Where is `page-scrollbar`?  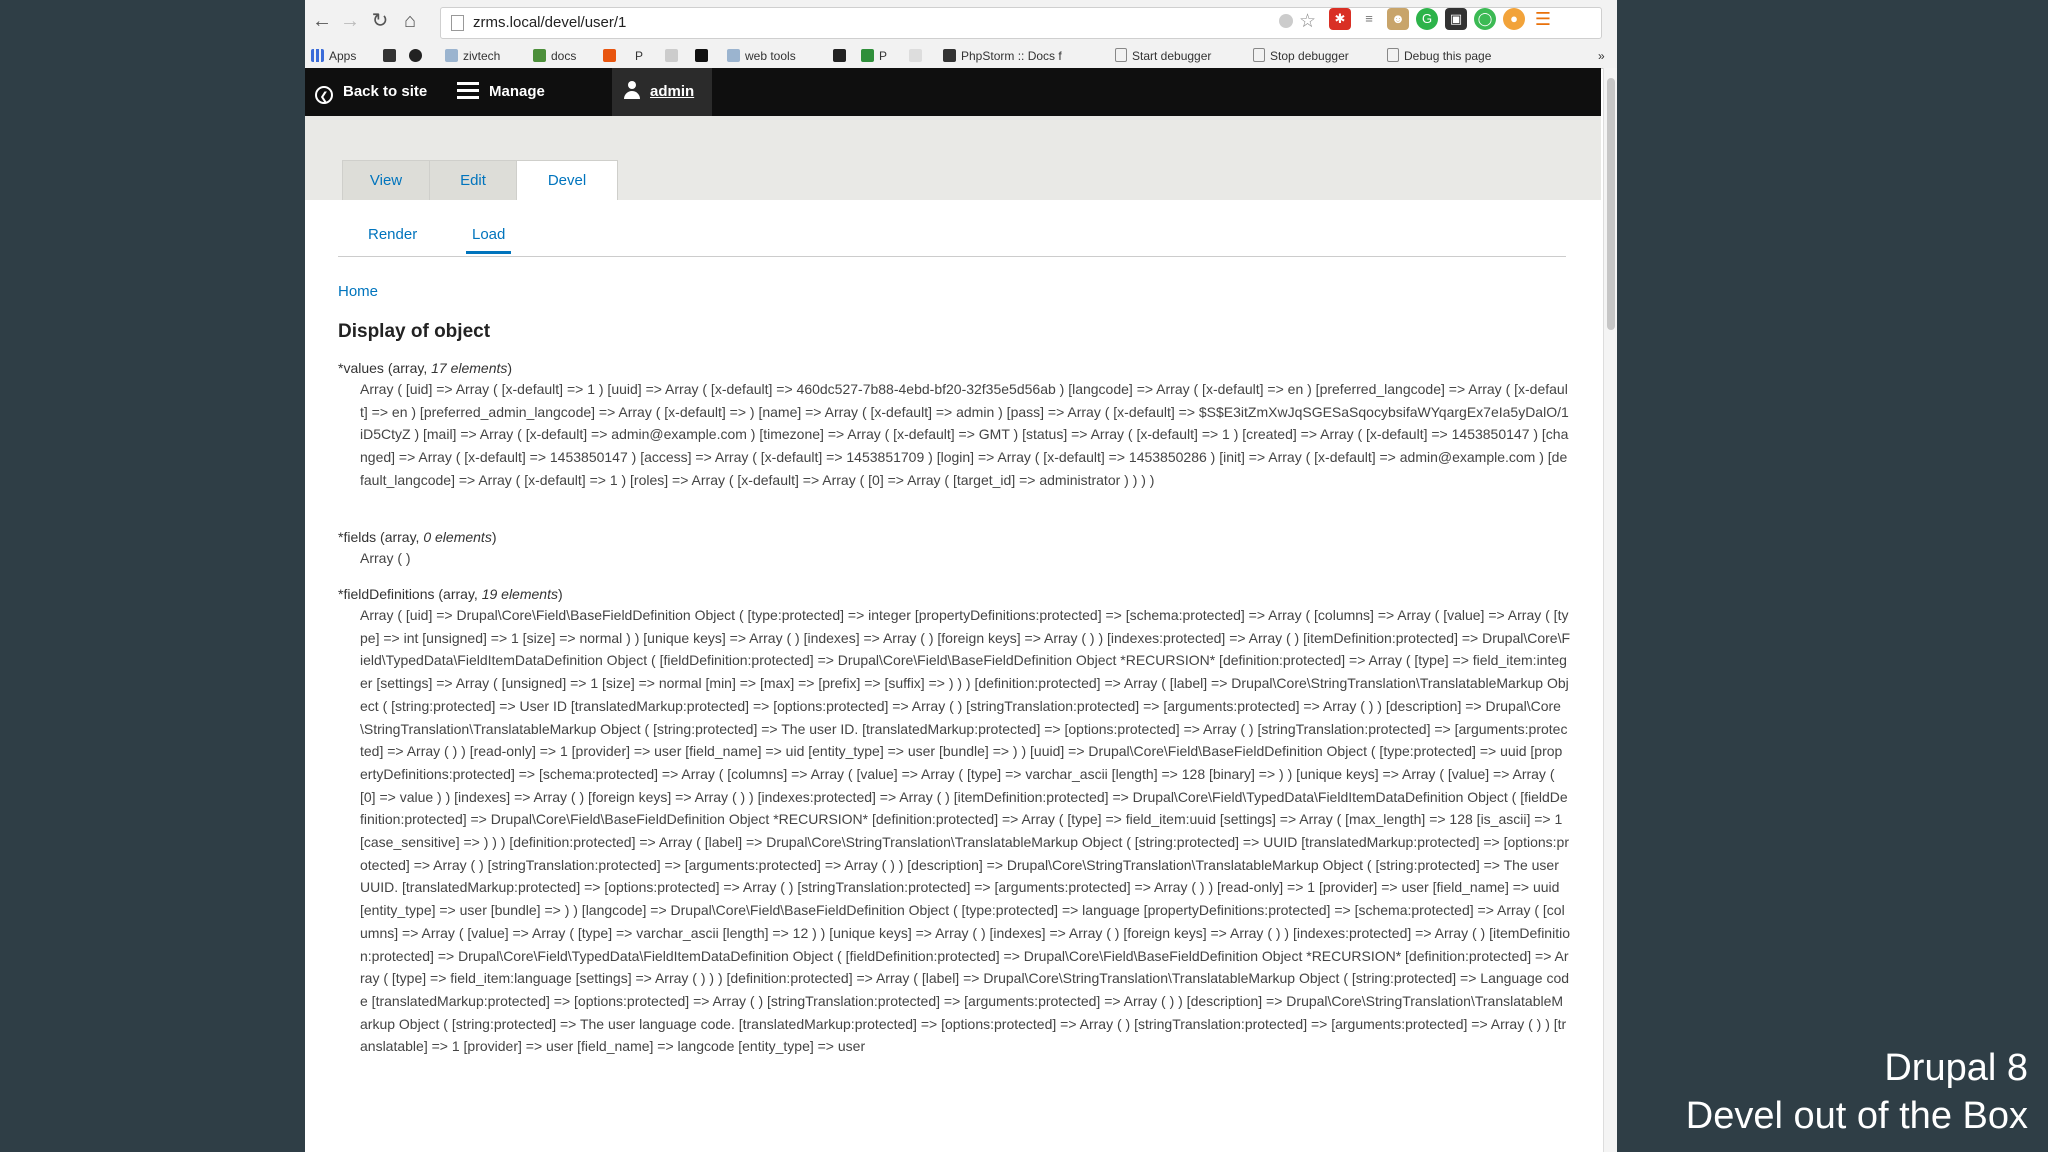
page-scrollbar is located at coordinates (1610, 610).